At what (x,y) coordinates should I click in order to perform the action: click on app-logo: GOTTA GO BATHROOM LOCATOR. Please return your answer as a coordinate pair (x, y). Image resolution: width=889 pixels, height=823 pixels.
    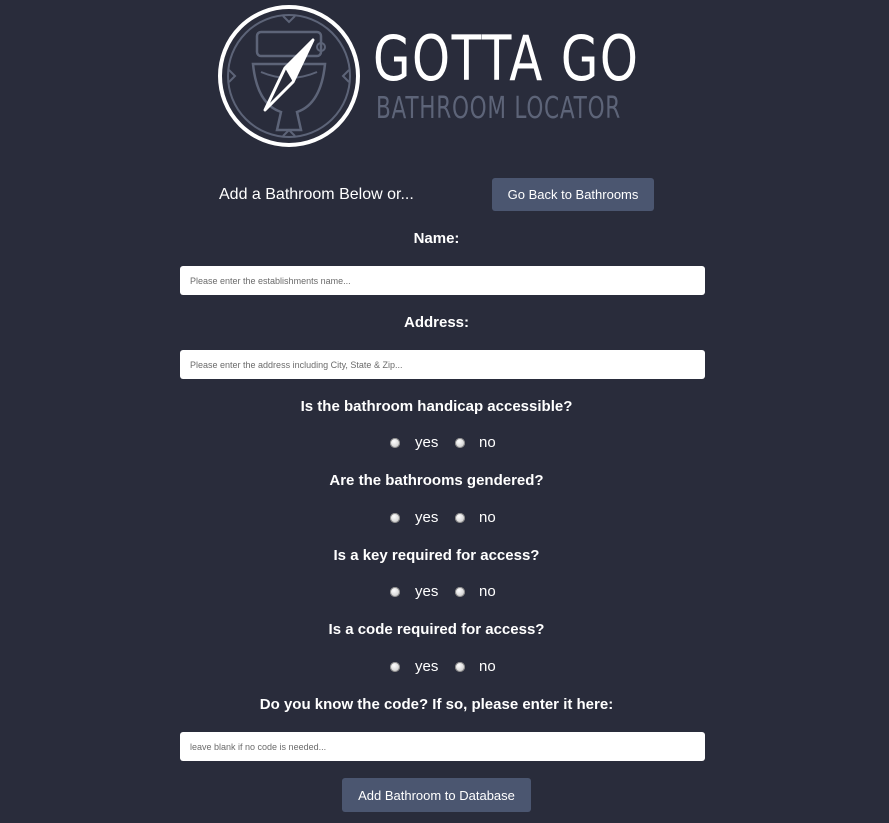
    Looking at the image, I should click on (442, 76).